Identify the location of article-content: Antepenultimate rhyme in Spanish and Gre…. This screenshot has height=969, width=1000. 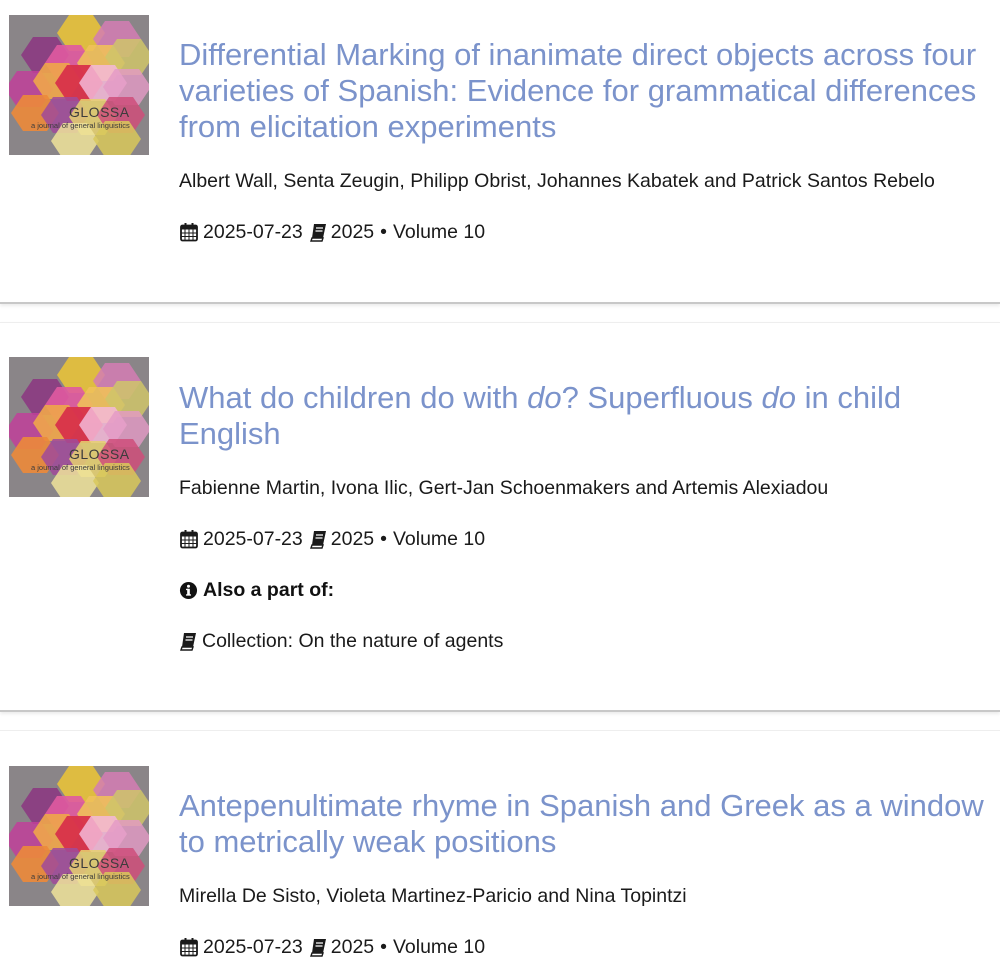
(582, 873).